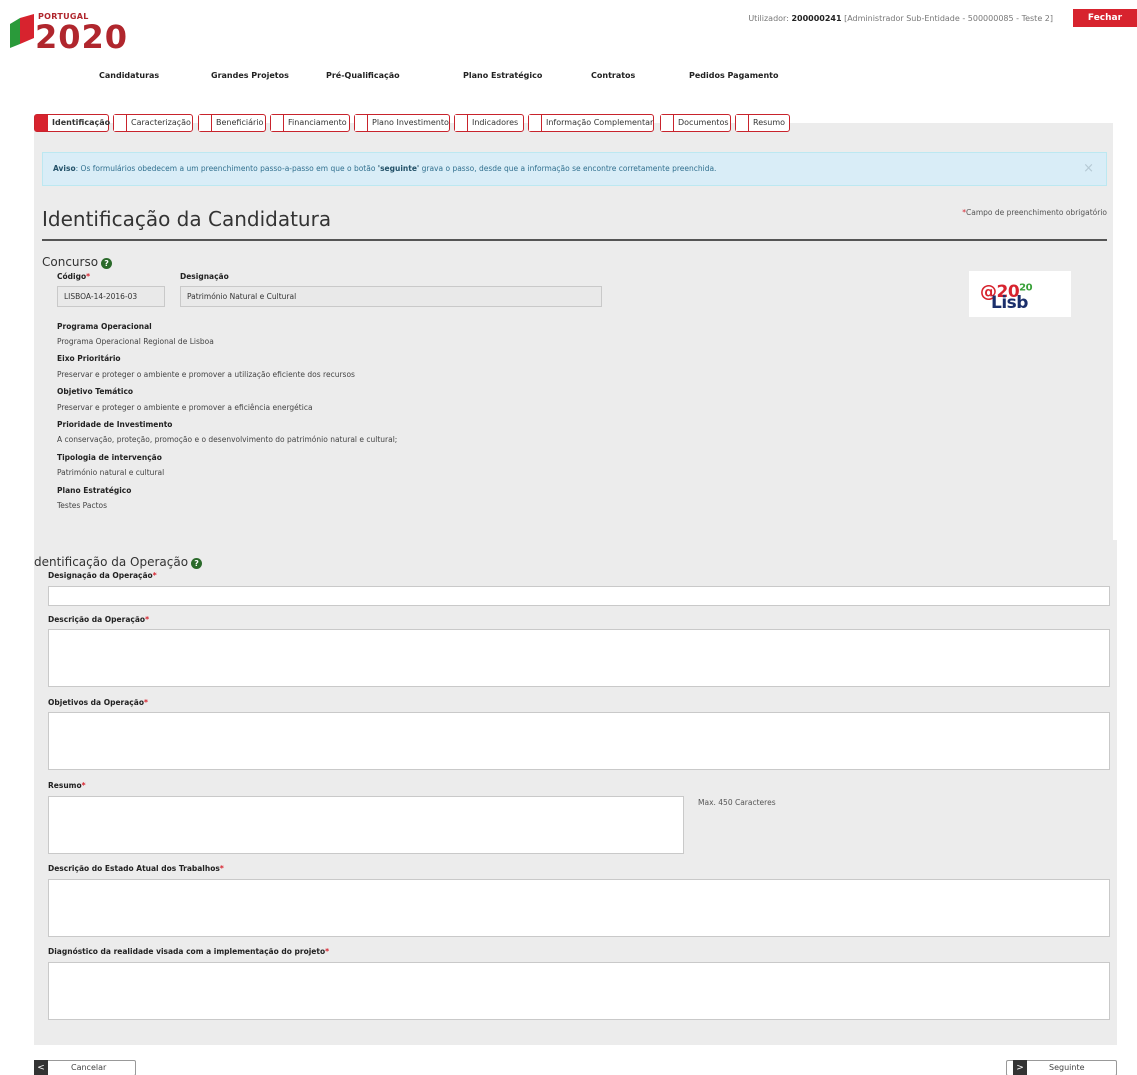 This screenshot has height=1075, width=1137. What do you see at coordinates (67, 785) in the screenshot?
I see `resumo-label: Resumo*` at bounding box center [67, 785].